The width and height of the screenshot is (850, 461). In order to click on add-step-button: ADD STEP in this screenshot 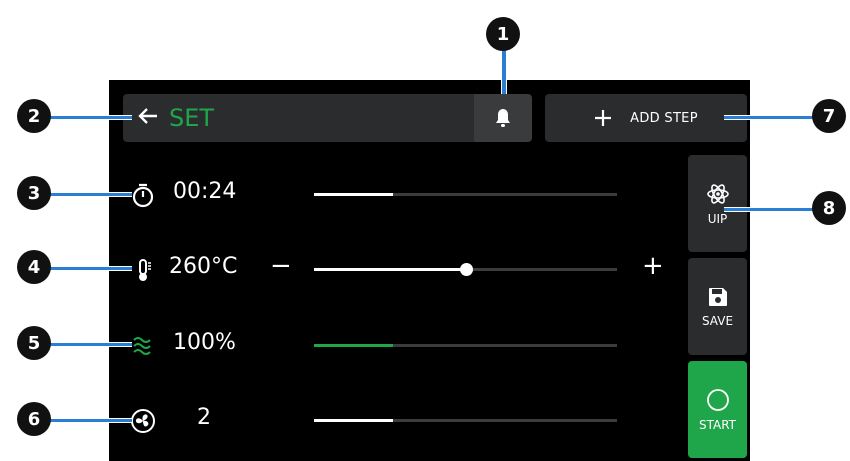, I will do `click(646, 118)`.